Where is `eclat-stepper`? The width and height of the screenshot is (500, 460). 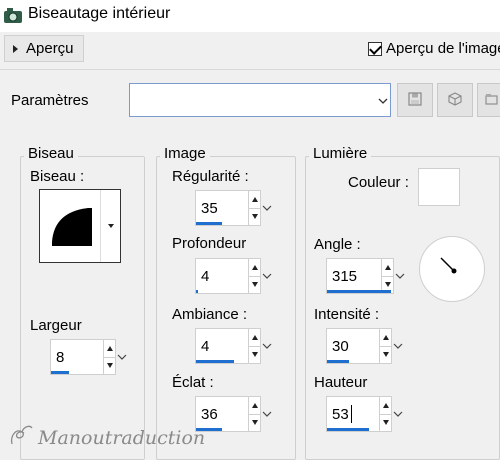
eclat-stepper is located at coordinates (255, 414).